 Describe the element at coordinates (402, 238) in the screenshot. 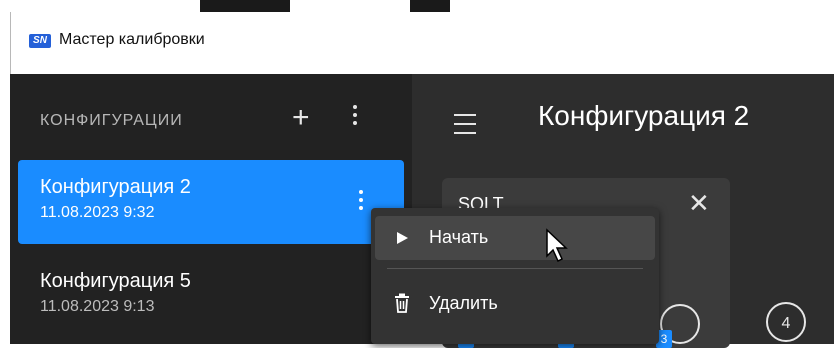

I see `play-icon` at that location.